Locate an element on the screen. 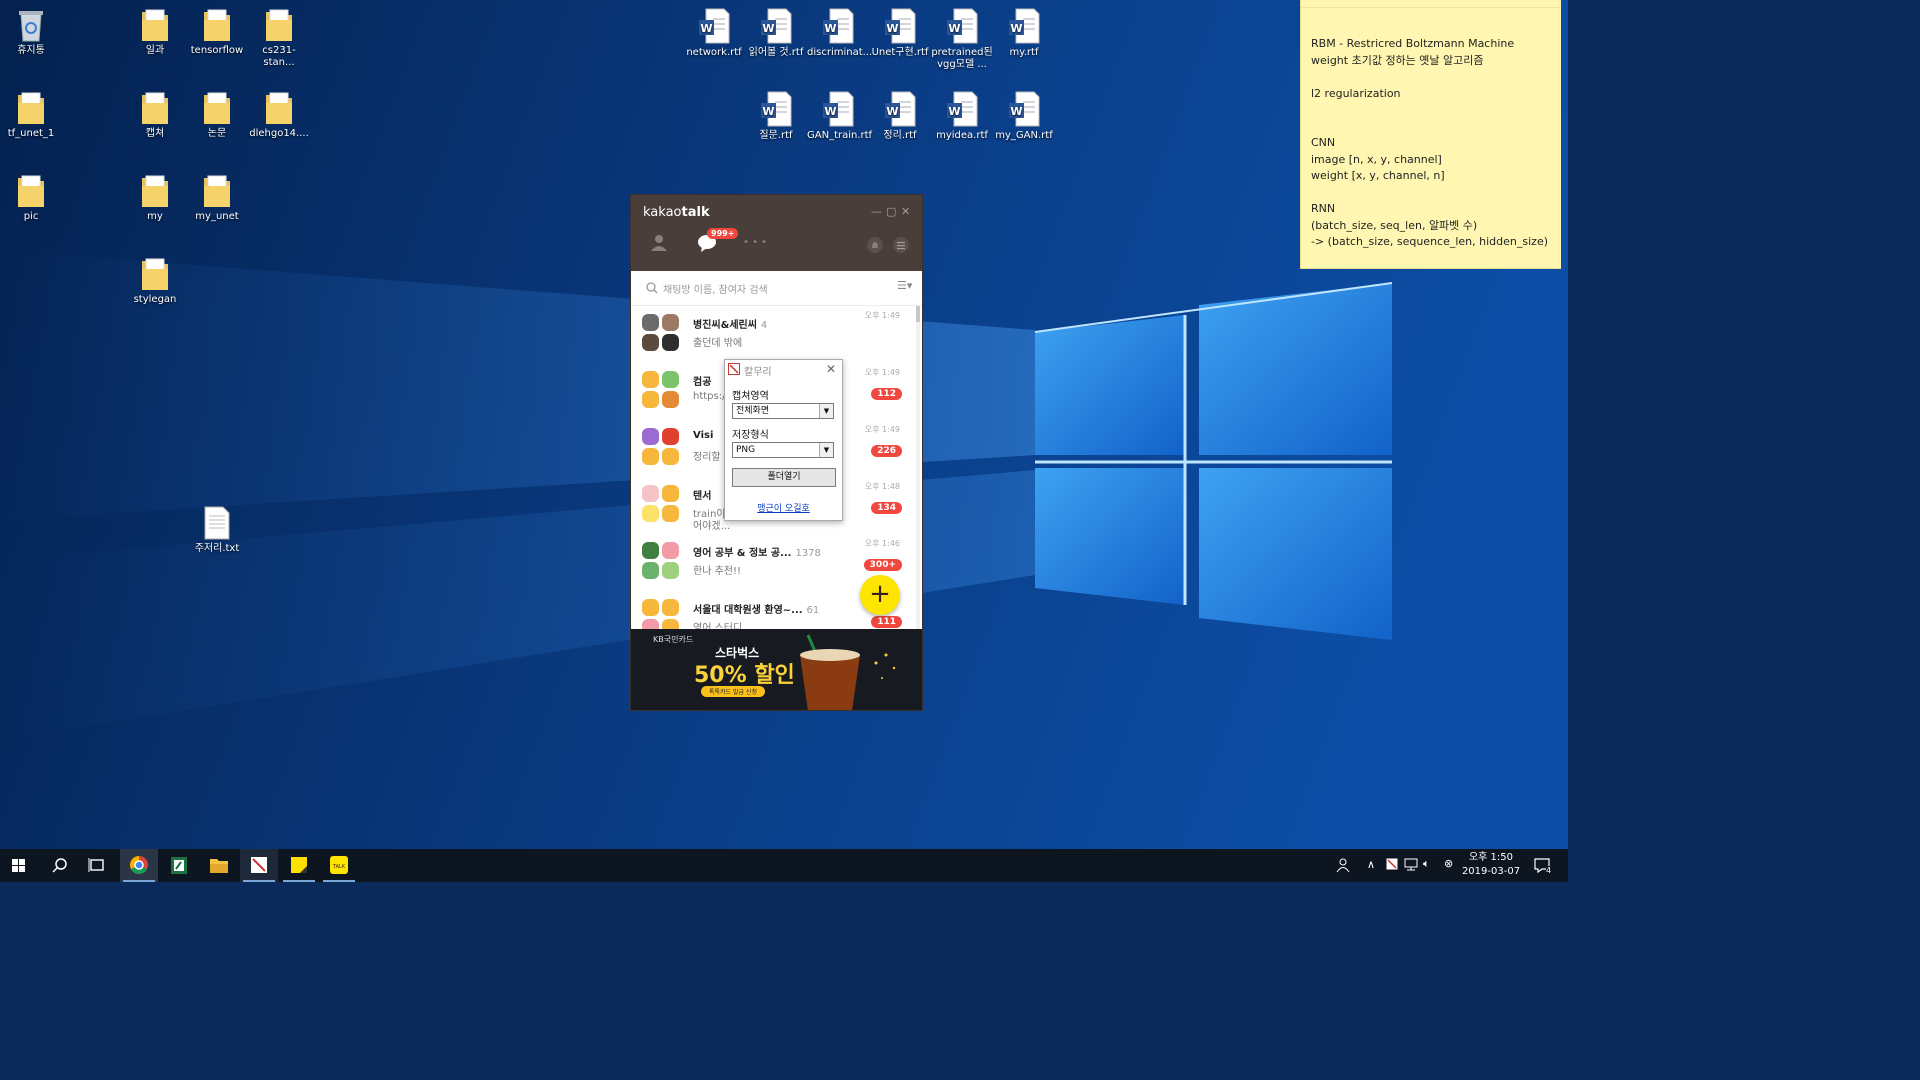  taskbar-excel is located at coordinates (179, 865).